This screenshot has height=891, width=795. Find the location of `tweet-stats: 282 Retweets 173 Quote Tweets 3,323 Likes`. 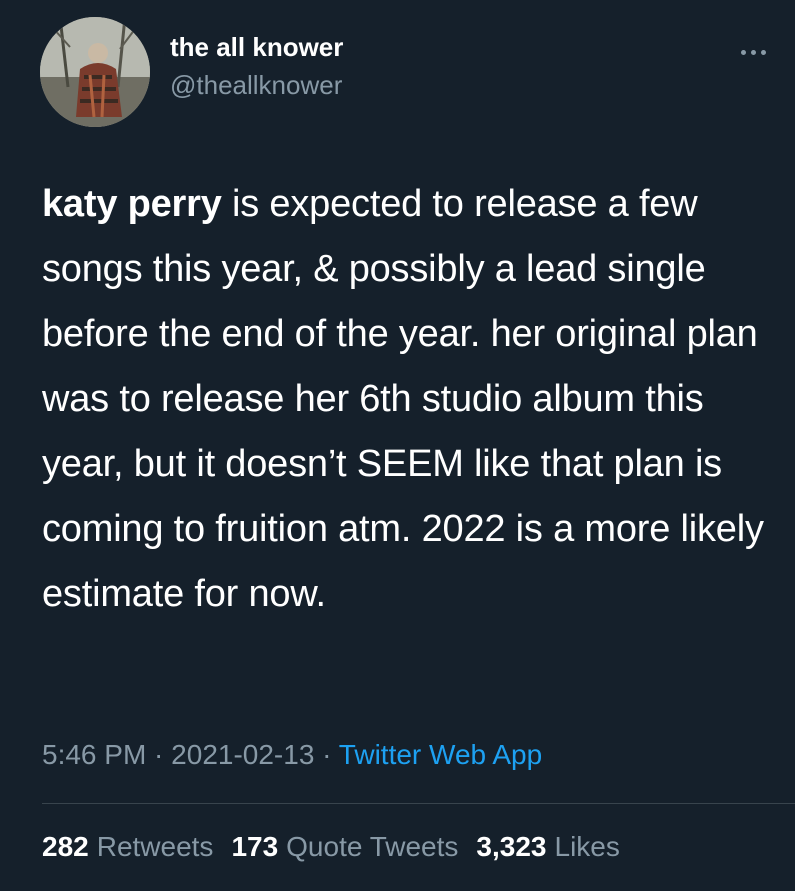

tweet-stats: 282 Retweets 173 Quote Tweets 3,323 Likes is located at coordinates (331, 847).